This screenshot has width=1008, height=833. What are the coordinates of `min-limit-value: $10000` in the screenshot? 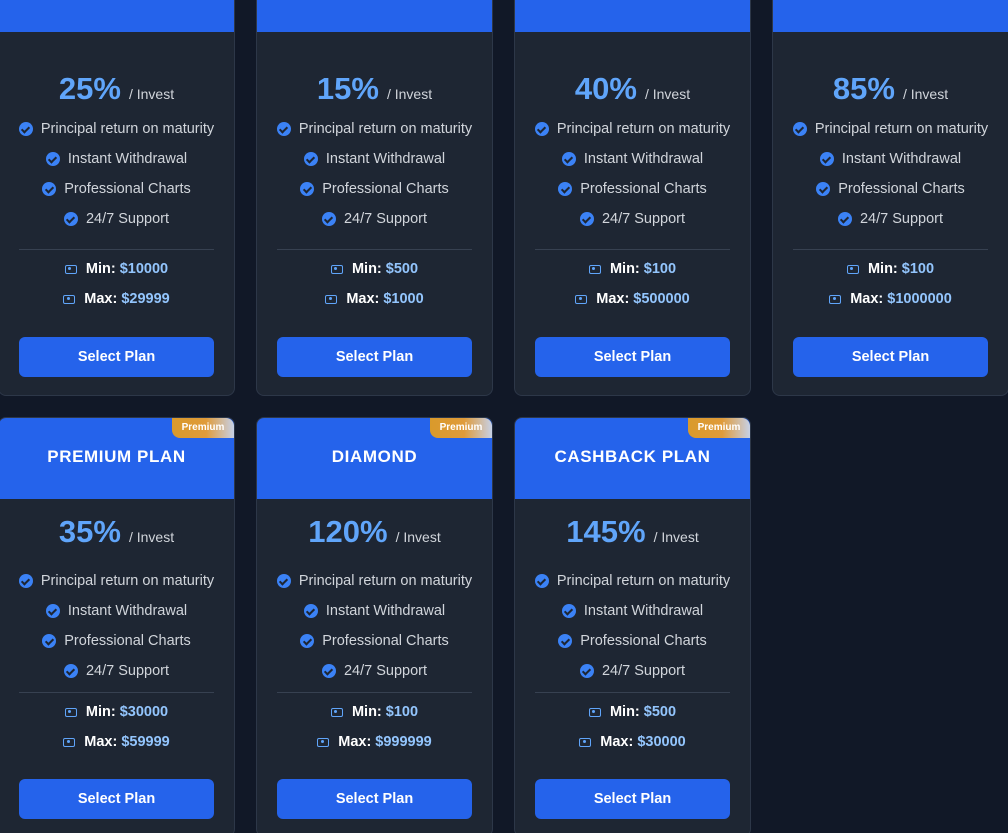 It's located at (144, 269).